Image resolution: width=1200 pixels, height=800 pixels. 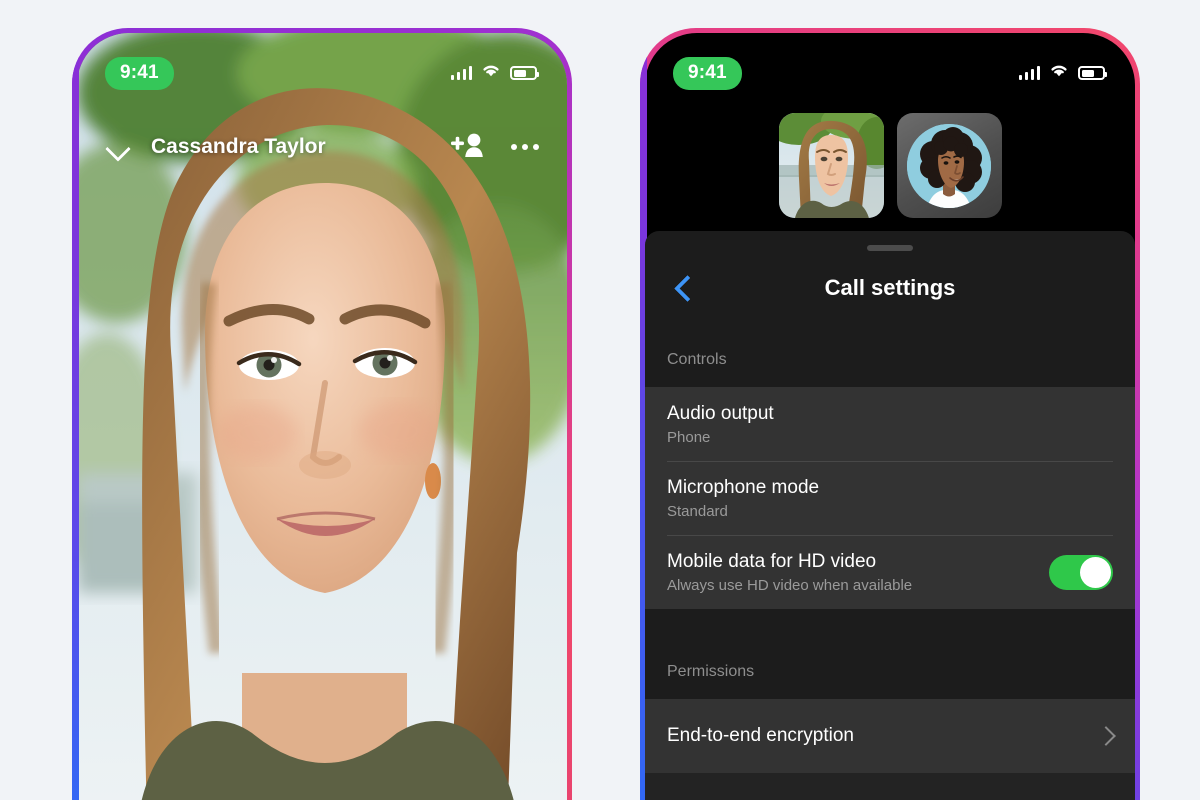 I want to click on self-video-tile, so click(x=831, y=165).